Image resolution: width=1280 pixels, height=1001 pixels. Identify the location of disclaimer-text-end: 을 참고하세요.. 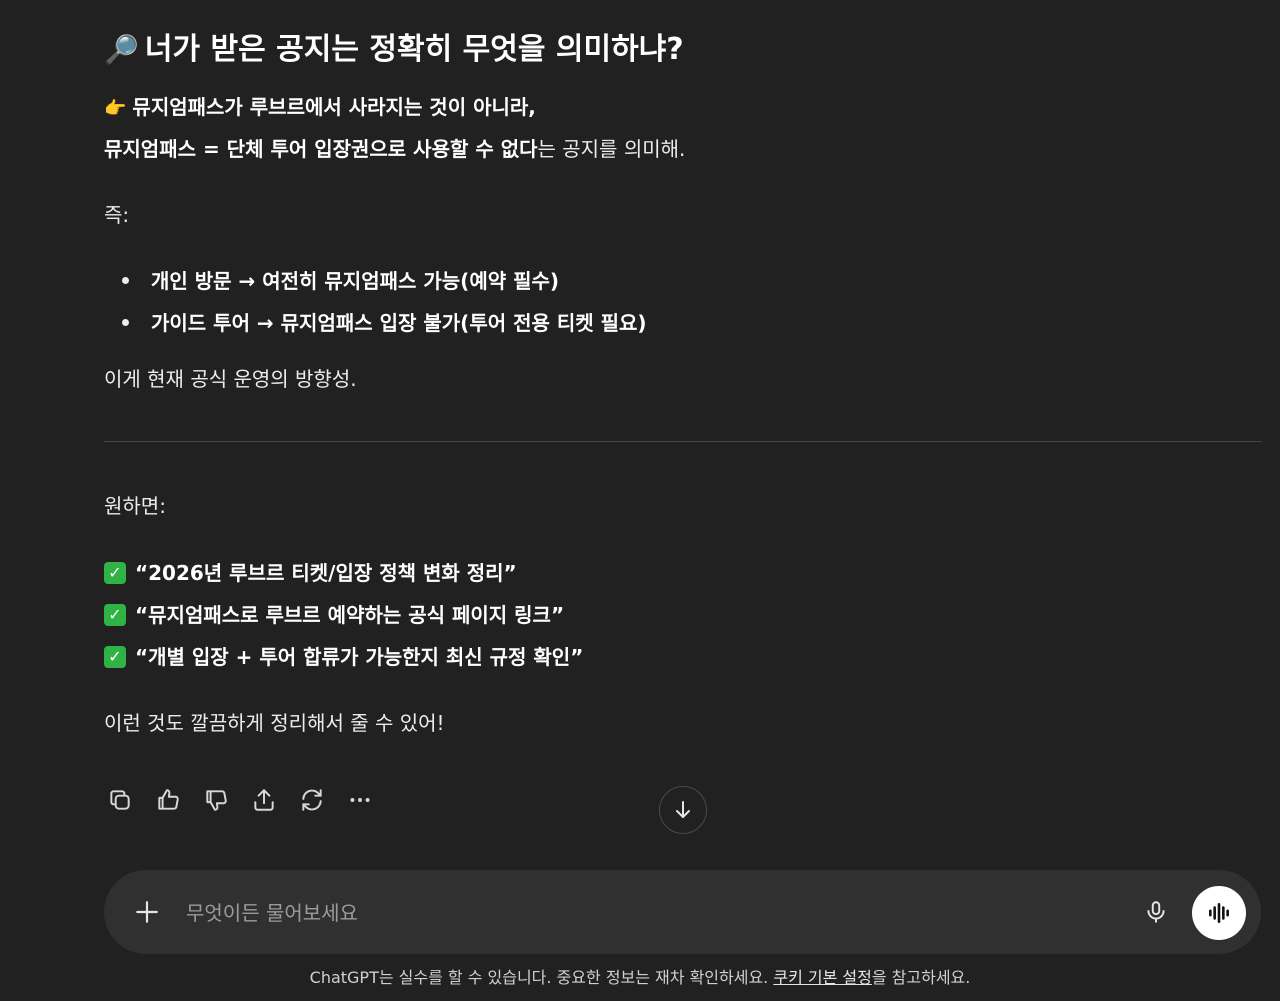
(921, 977).